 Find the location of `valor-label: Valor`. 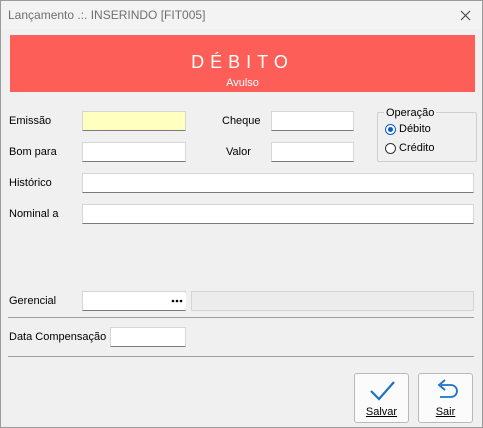

valor-label: Valor is located at coordinates (238, 152).